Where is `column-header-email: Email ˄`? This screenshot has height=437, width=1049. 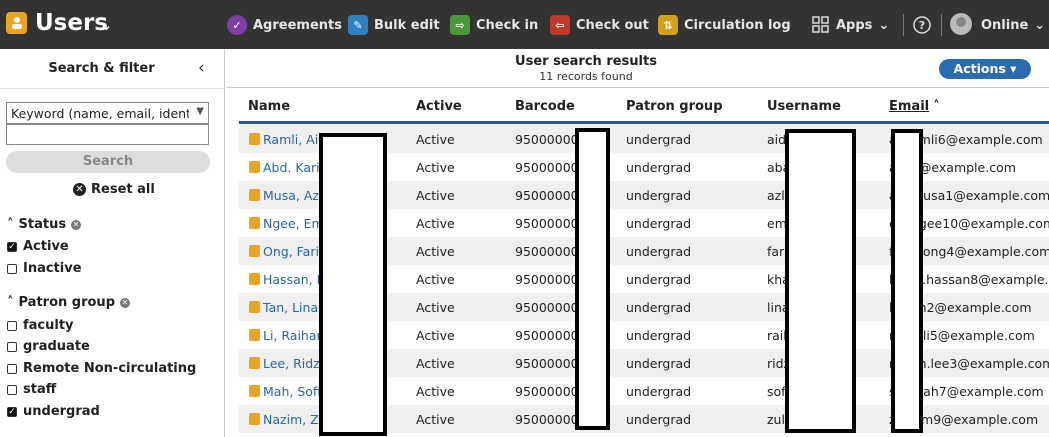 column-header-email: Email ˄ is located at coordinates (914, 106).